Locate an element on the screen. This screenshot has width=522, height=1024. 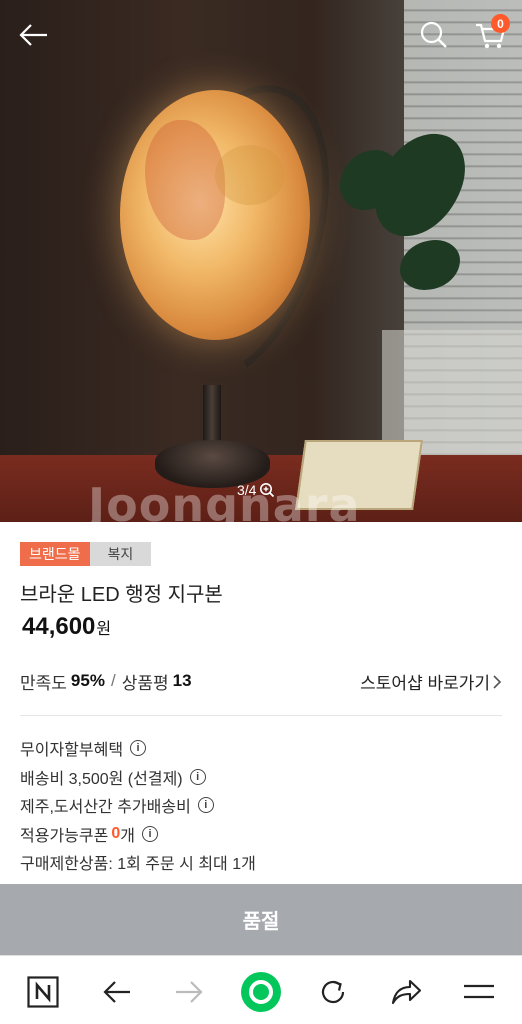
share-icon is located at coordinates (406, 992).